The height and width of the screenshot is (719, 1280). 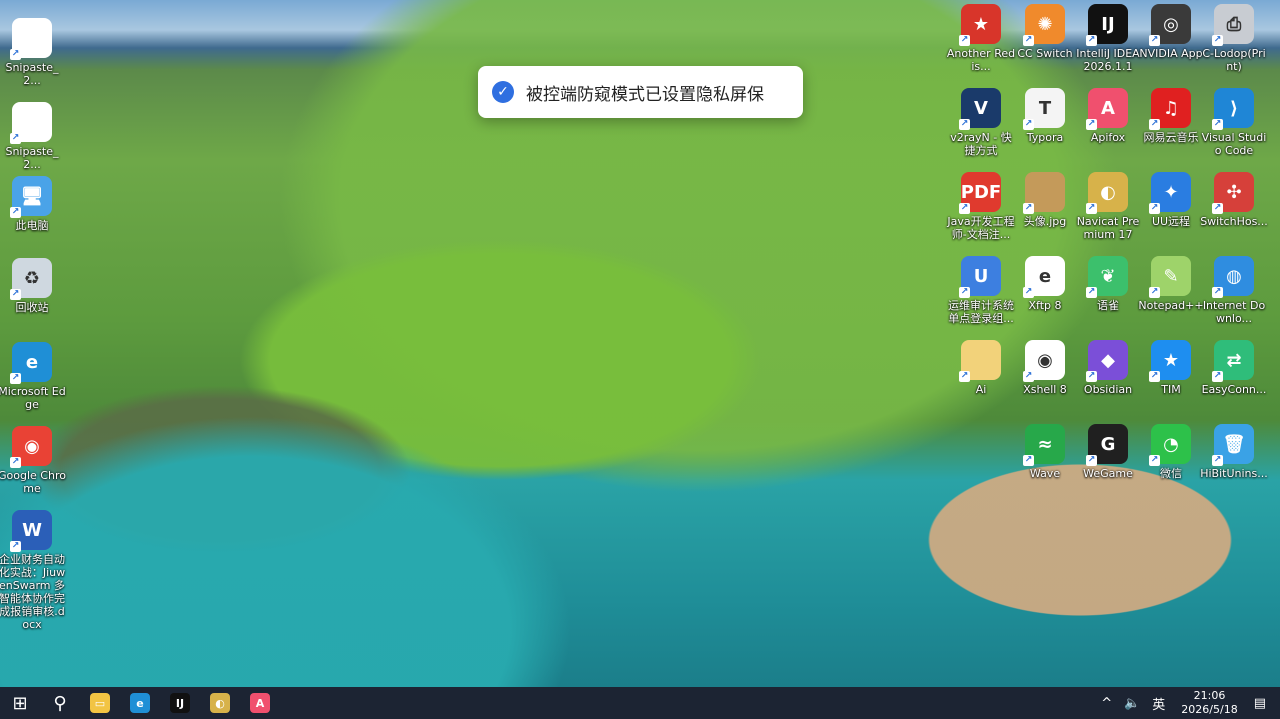 I want to click on uu-remote-icon: ✦ ↗, so click(x=1170, y=193).